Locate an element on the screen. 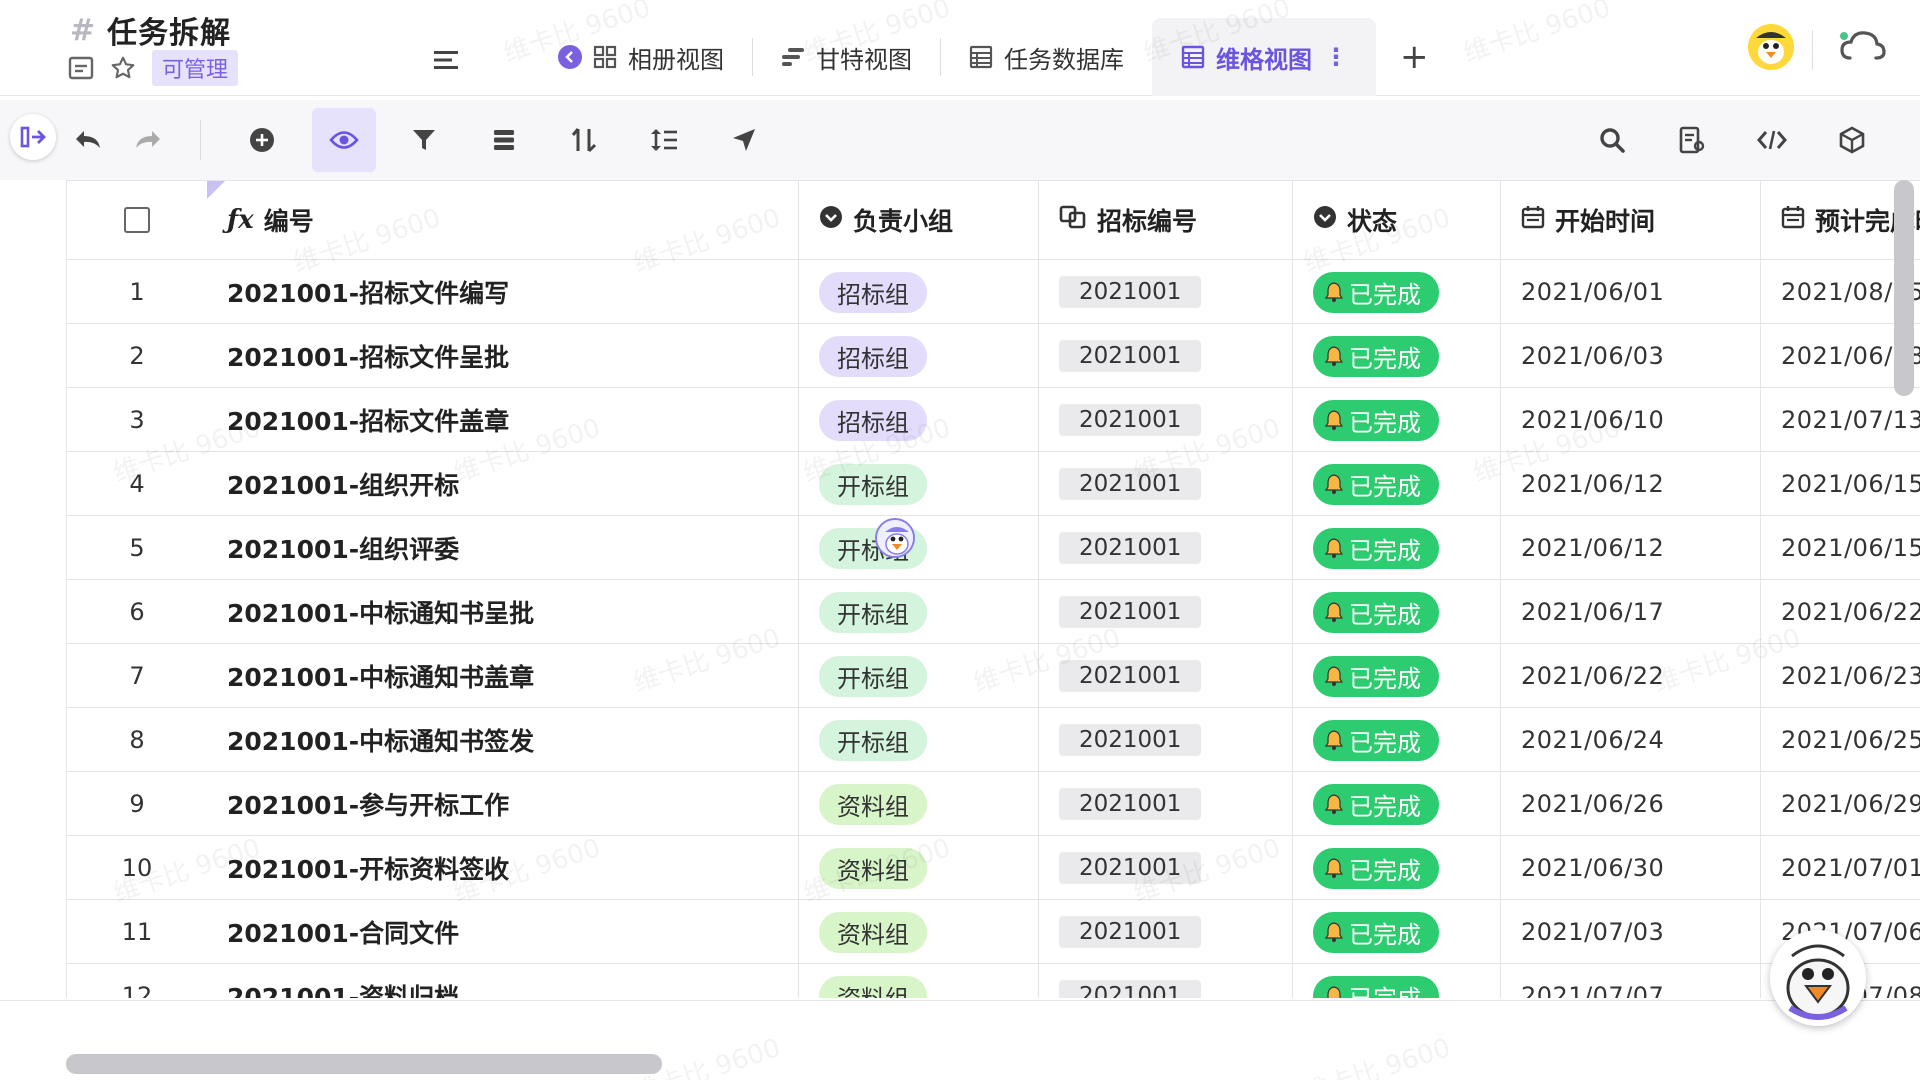 The image size is (1920, 1080). row-index: 2 is located at coordinates (137, 356).